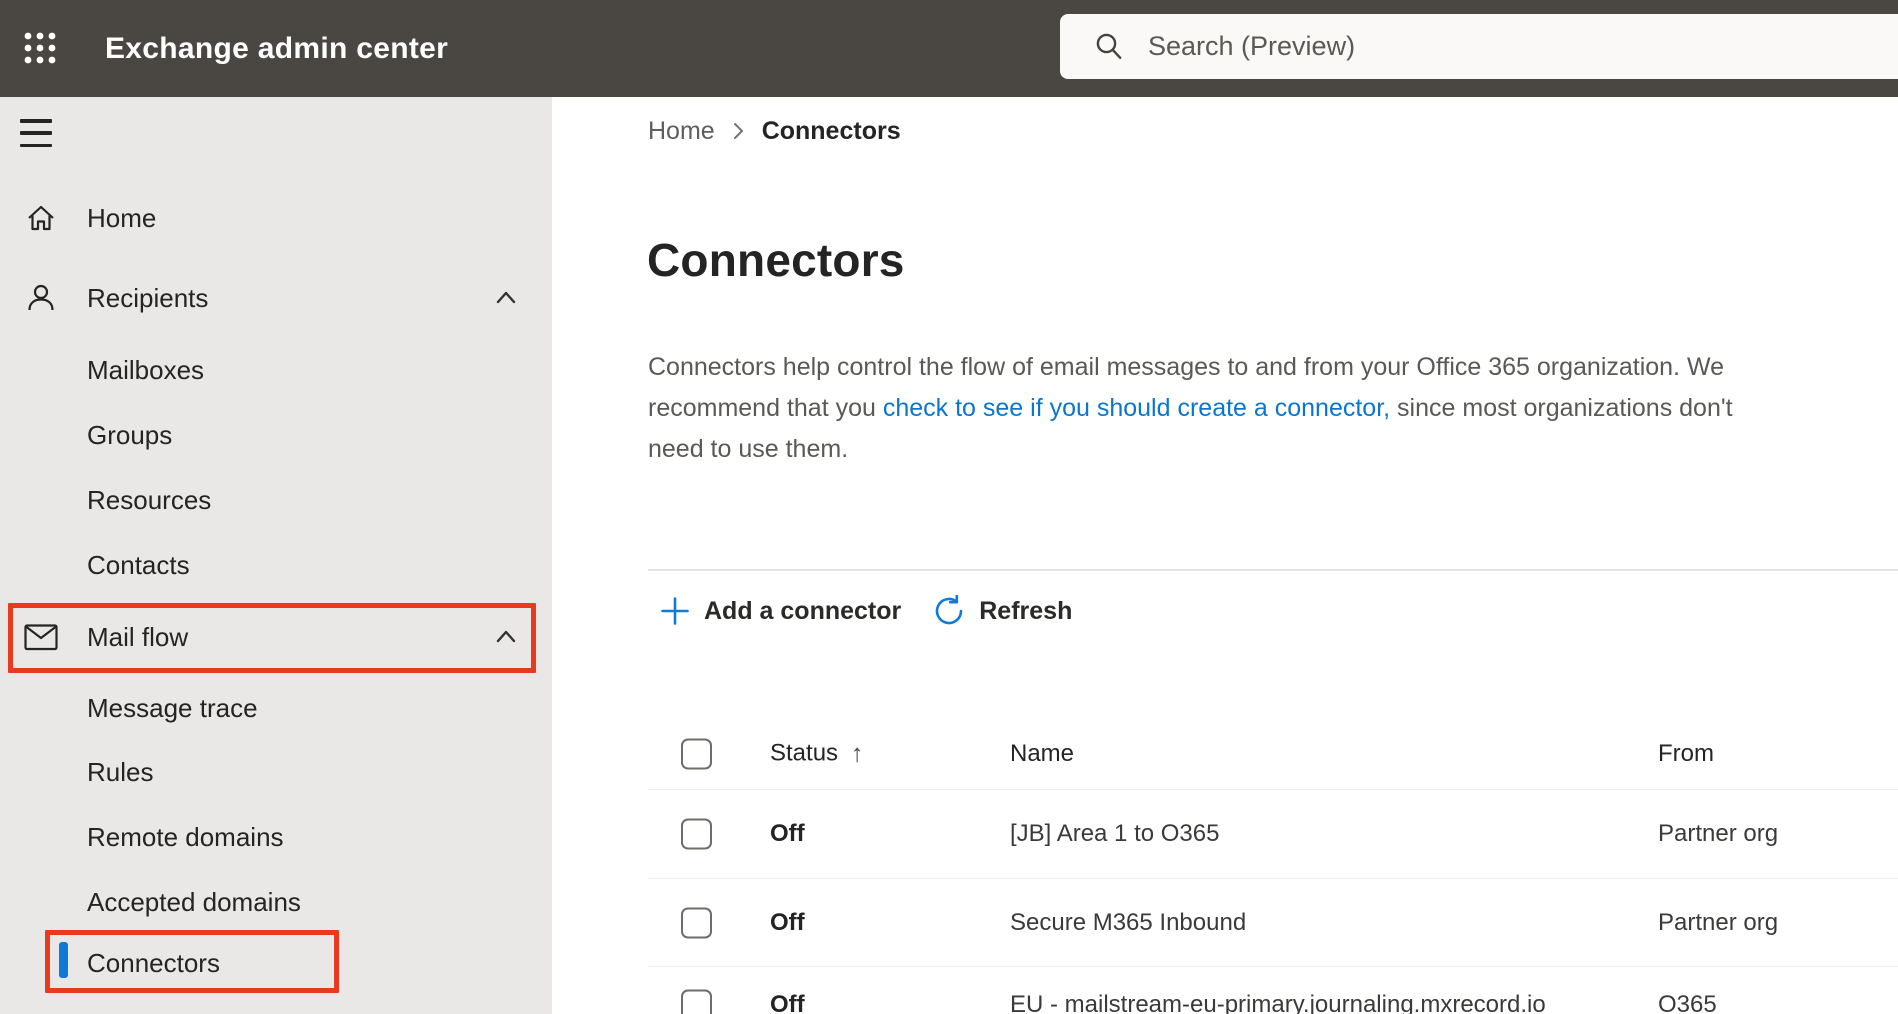 The width and height of the screenshot is (1898, 1014). I want to click on description-line3: need to use them., so click(748, 449).